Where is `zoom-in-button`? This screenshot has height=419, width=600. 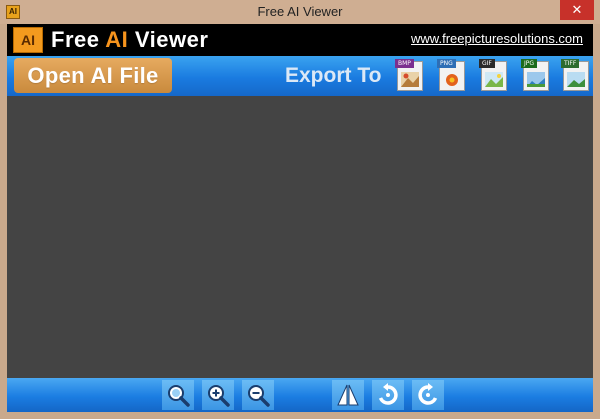 zoom-in-button is located at coordinates (218, 395).